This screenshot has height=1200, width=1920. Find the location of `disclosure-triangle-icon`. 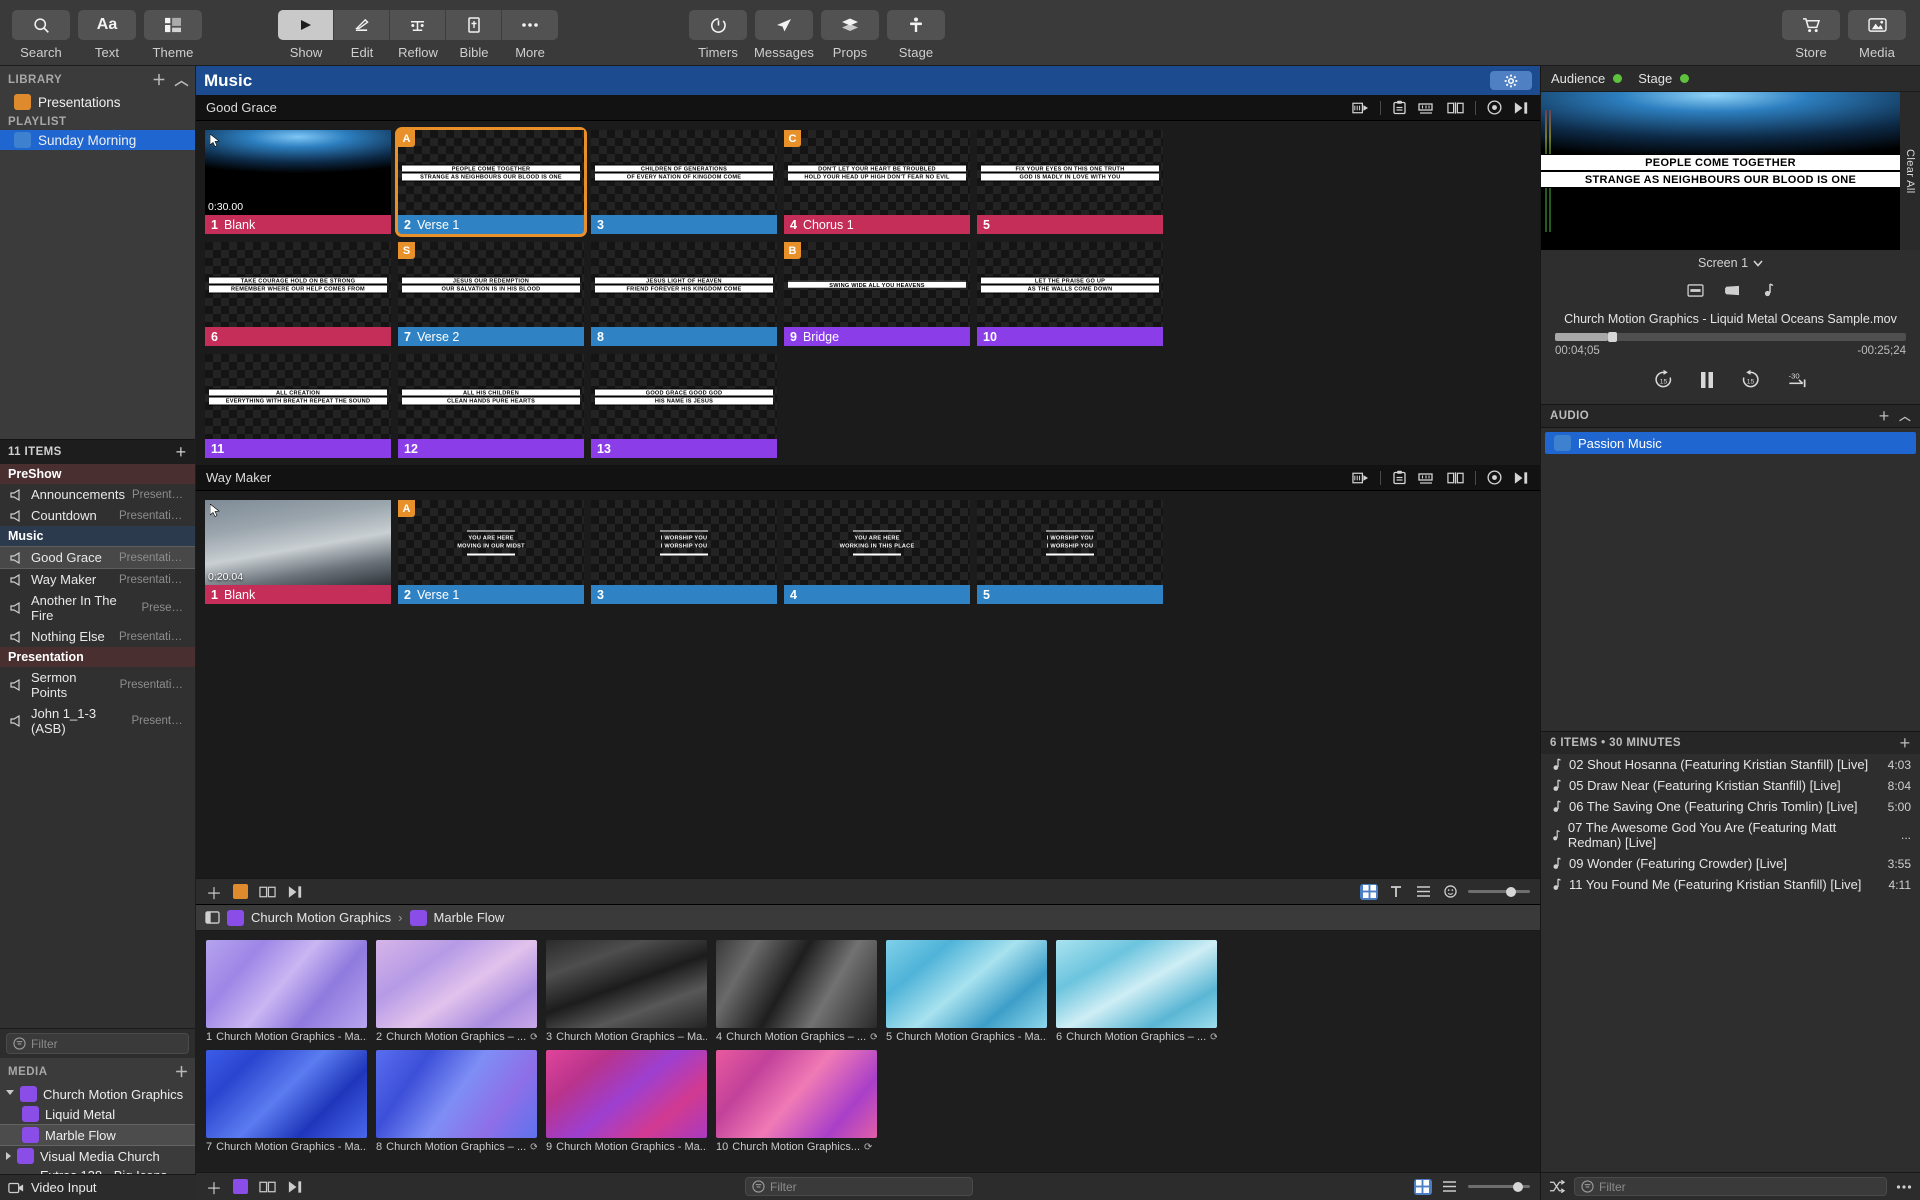

disclosure-triangle-icon is located at coordinates (10, 1094).